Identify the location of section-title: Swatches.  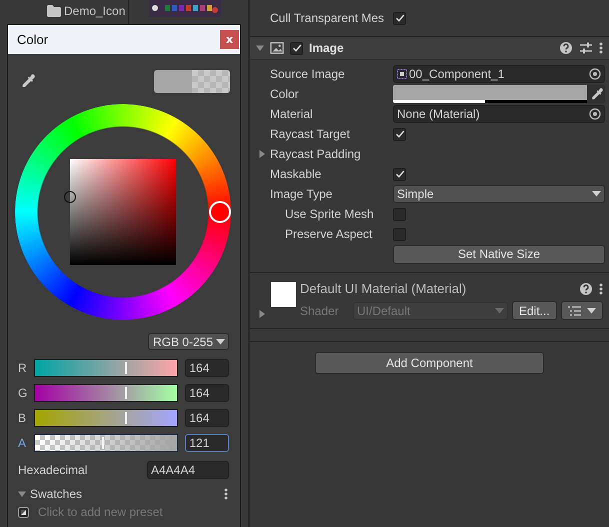
(57, 494).